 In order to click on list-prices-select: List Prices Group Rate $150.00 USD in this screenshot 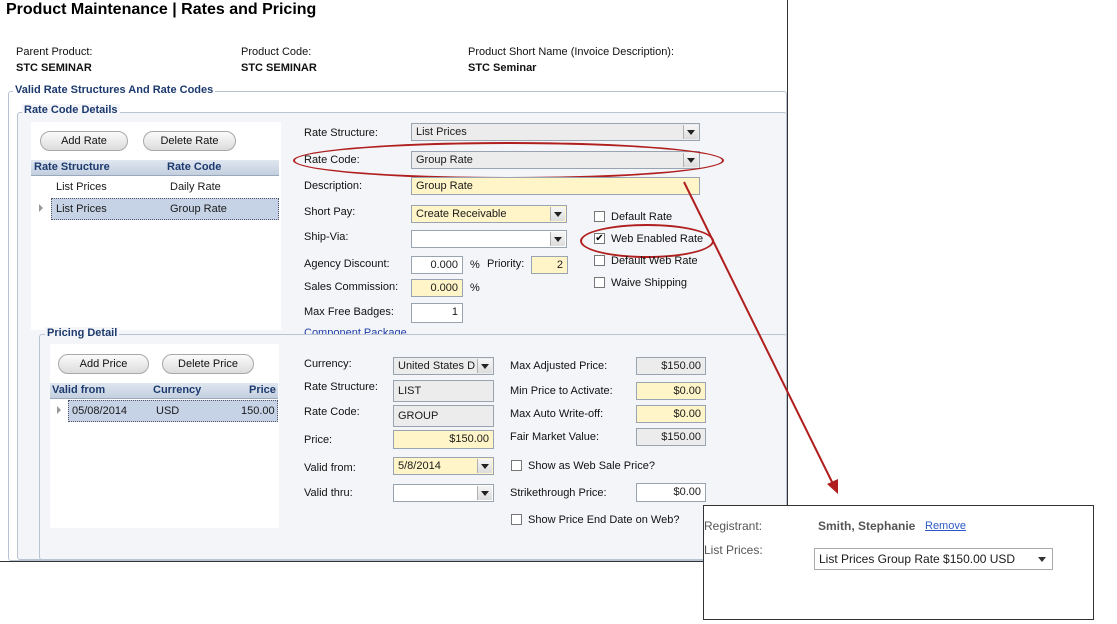, I will do `click(933, 559)`.